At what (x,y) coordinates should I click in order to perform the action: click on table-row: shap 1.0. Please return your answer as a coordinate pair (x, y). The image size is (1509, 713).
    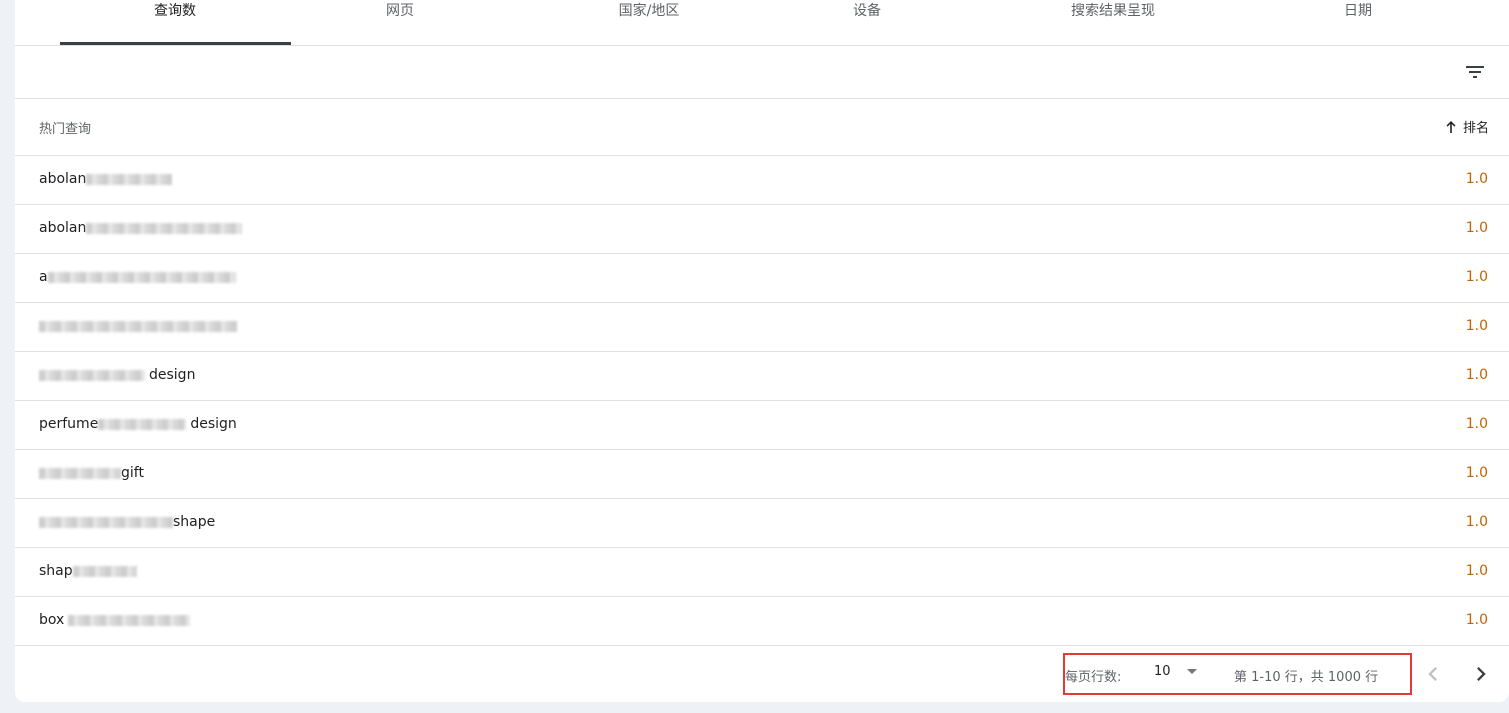
    Looking at the image, I should click on (762, 572).